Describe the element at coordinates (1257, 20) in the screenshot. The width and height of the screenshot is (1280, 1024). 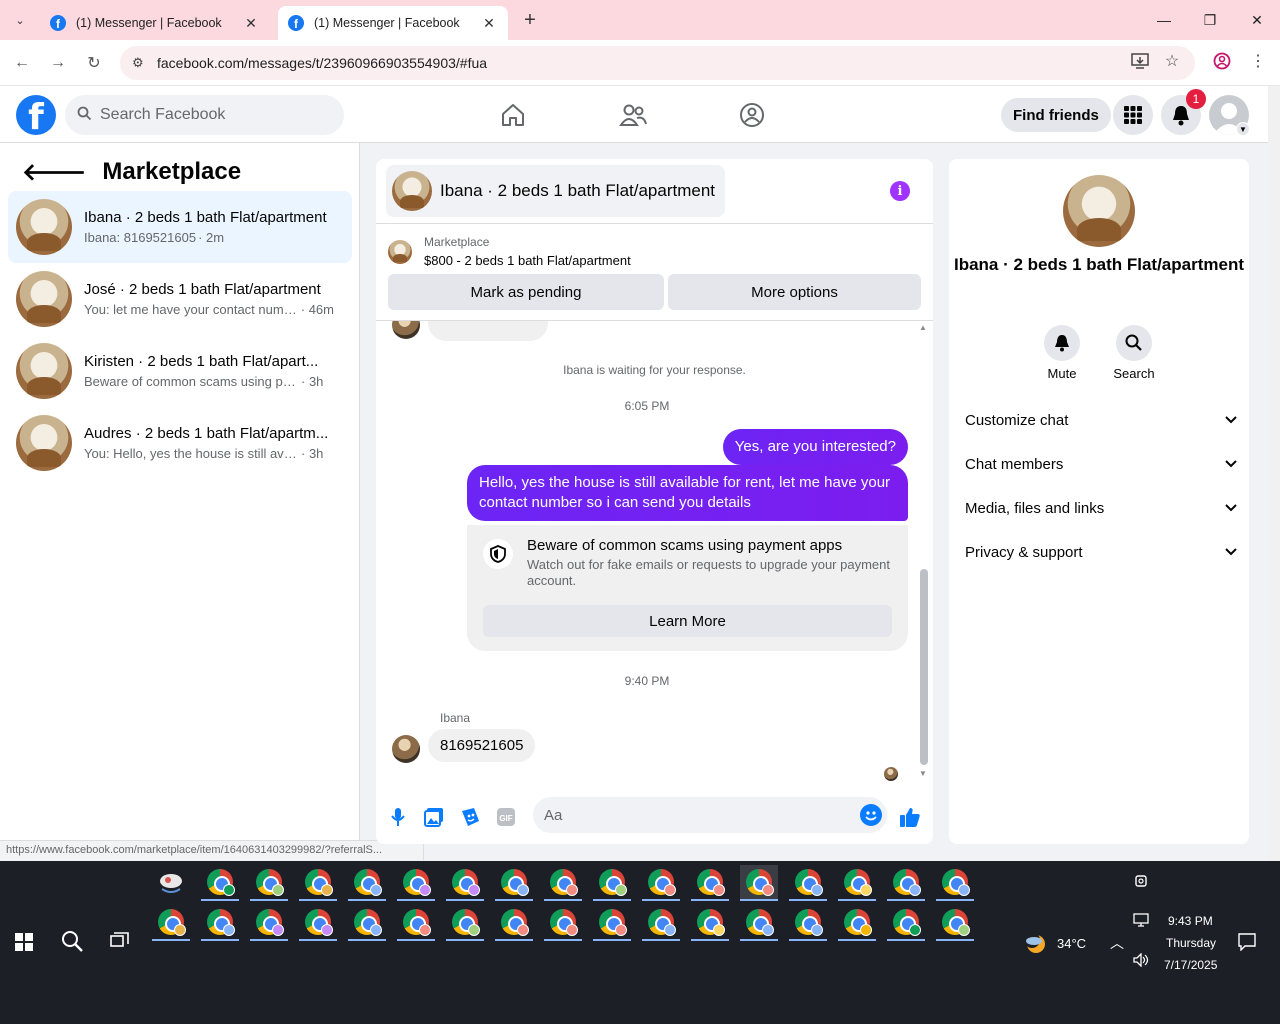
I see `close-window-button: ✕` at that location.